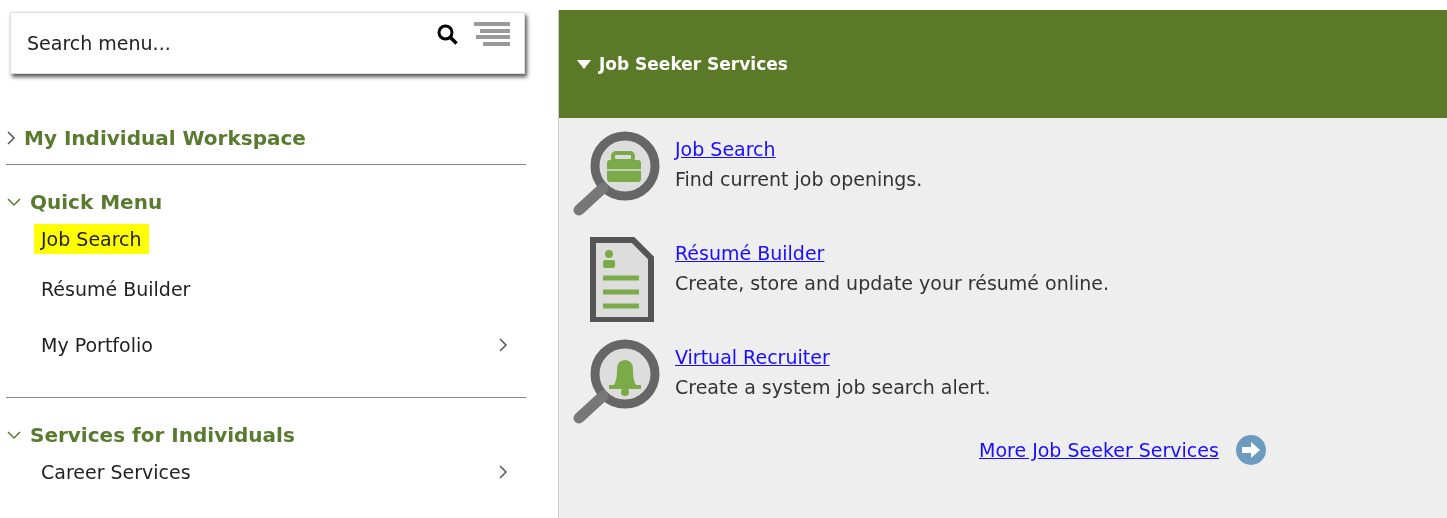  I want to click on menu-item: My Portfolio, so click(97, 345).